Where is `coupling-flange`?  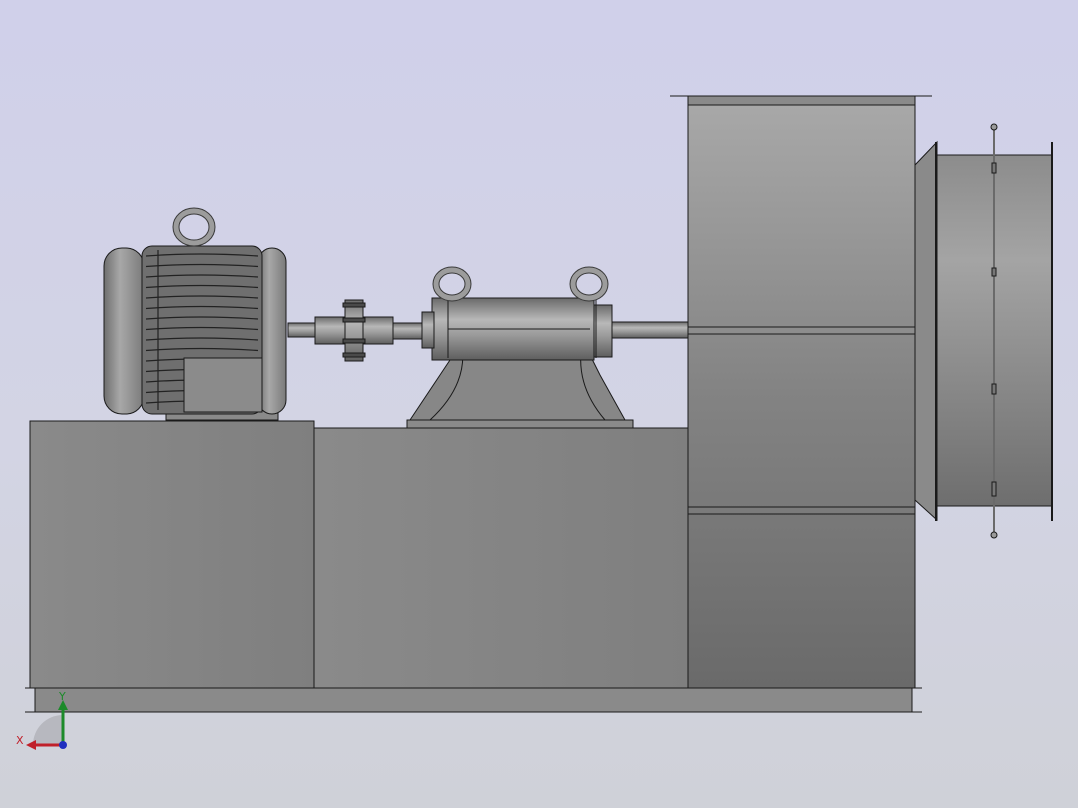 coupling-flange is located at coordinates (354, 330).